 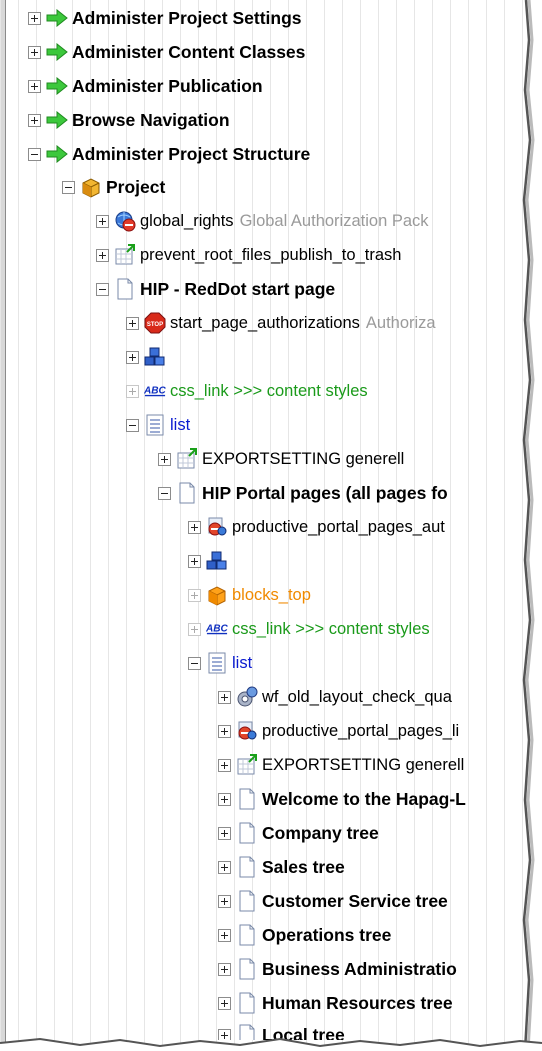 I want to click on blue-cubes-icon, so click(x=155, y=357).